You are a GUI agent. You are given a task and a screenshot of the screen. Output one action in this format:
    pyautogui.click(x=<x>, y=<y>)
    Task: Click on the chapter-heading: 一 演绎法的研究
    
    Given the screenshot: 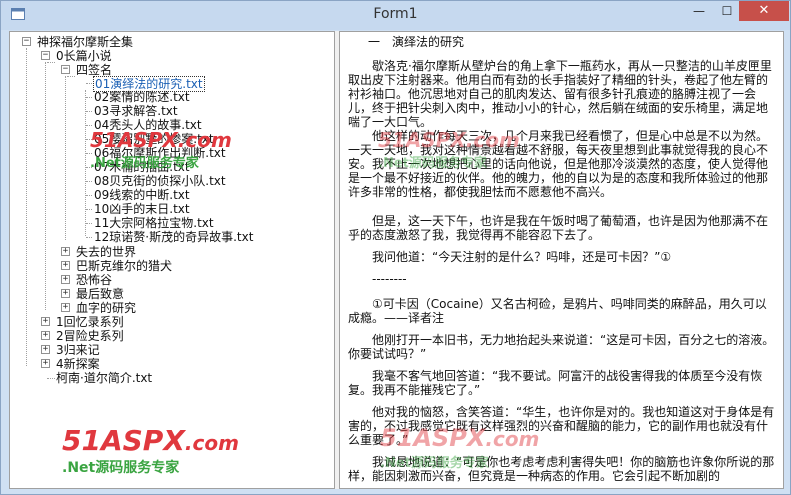 What is the action you would take?
    pyautogui.click(x=416, y=42)
    